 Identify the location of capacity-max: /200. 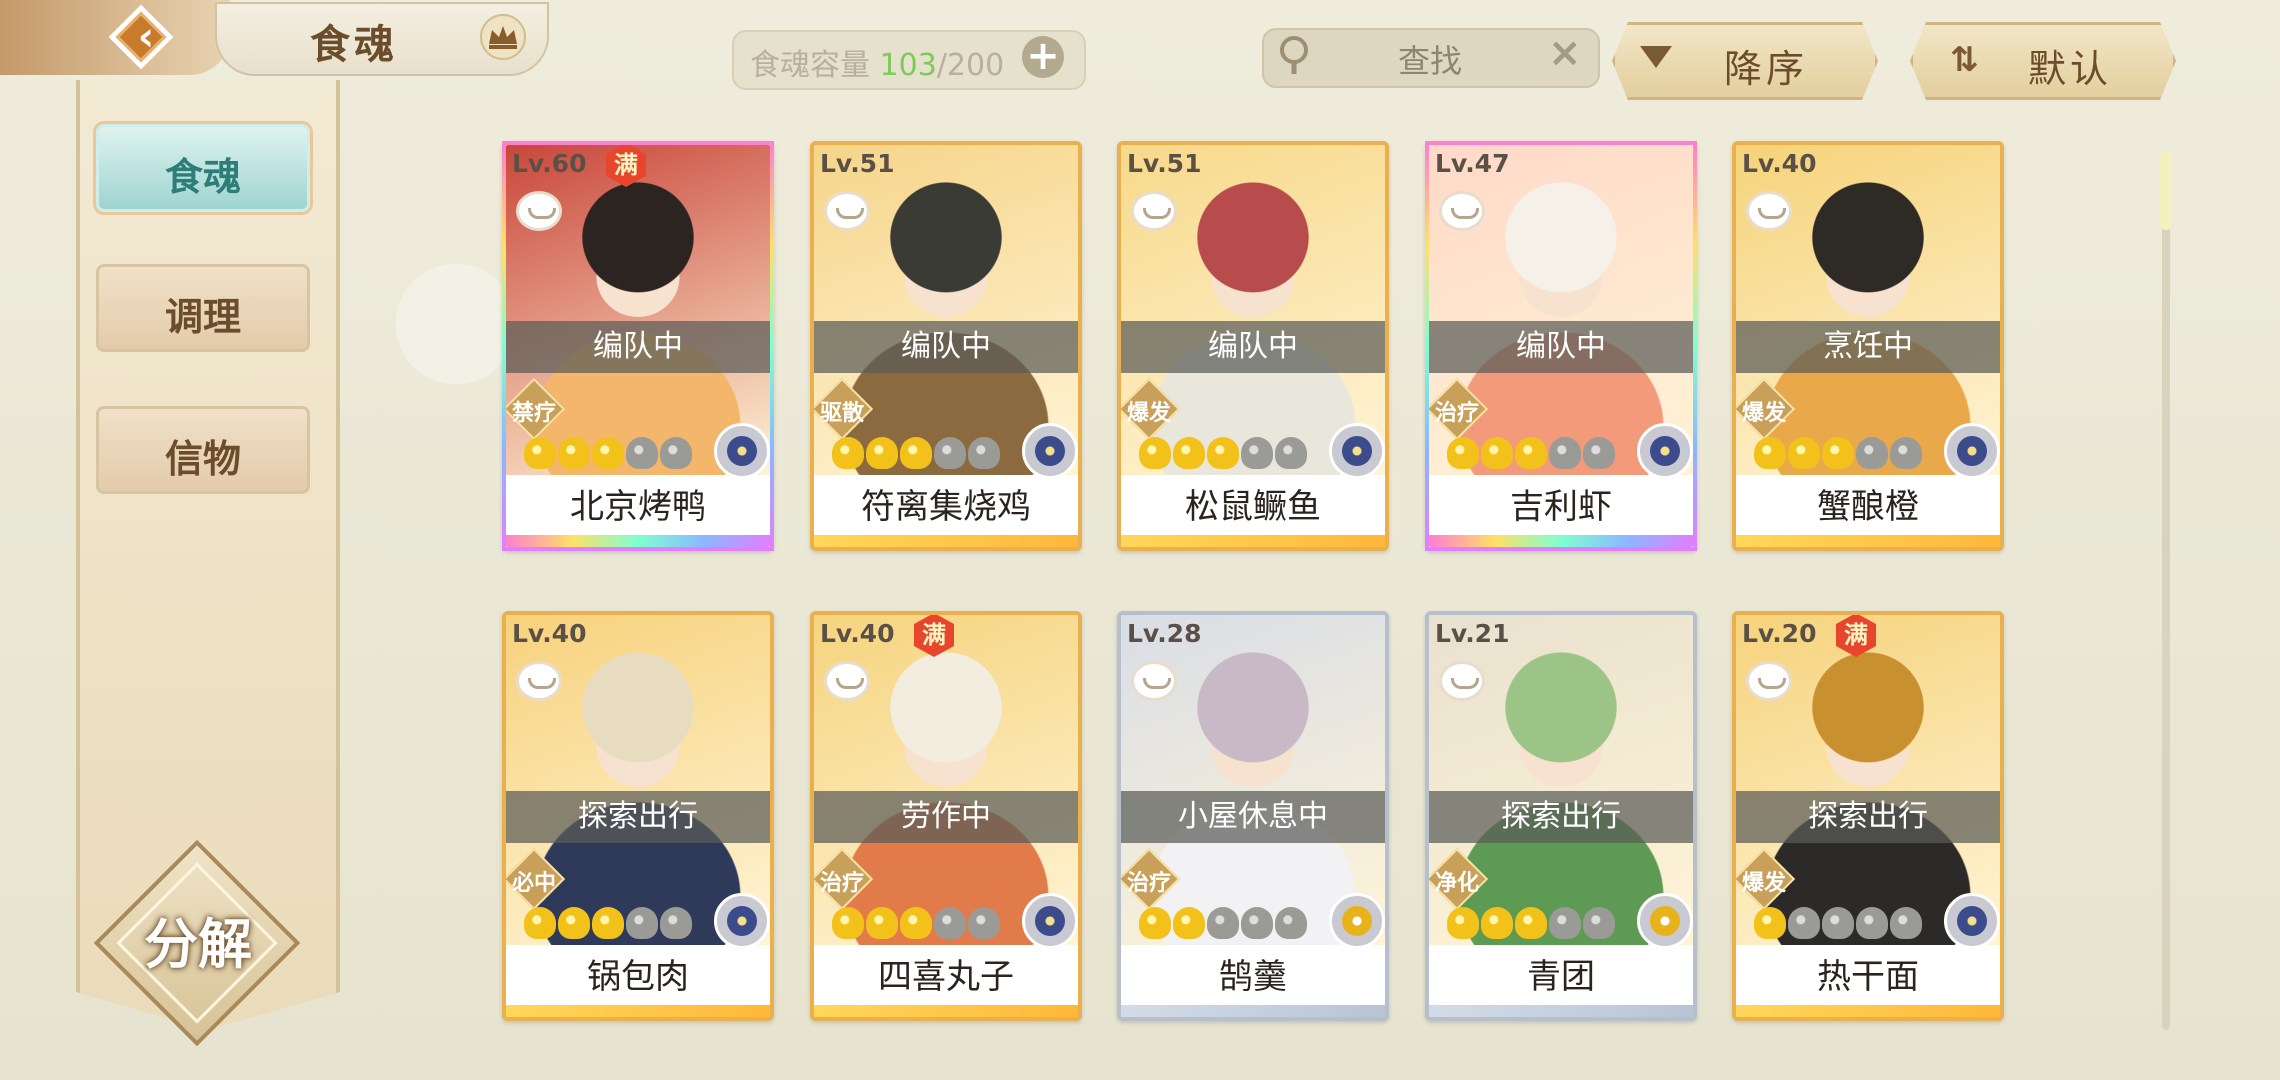
(970, 65).